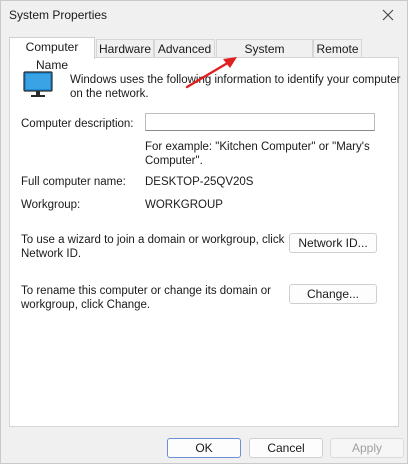 The height and width of the screenshot is (464, 408). Describe the element at coordinates (260, 122) in the screenshot. I see `computer-description-input` at that location.